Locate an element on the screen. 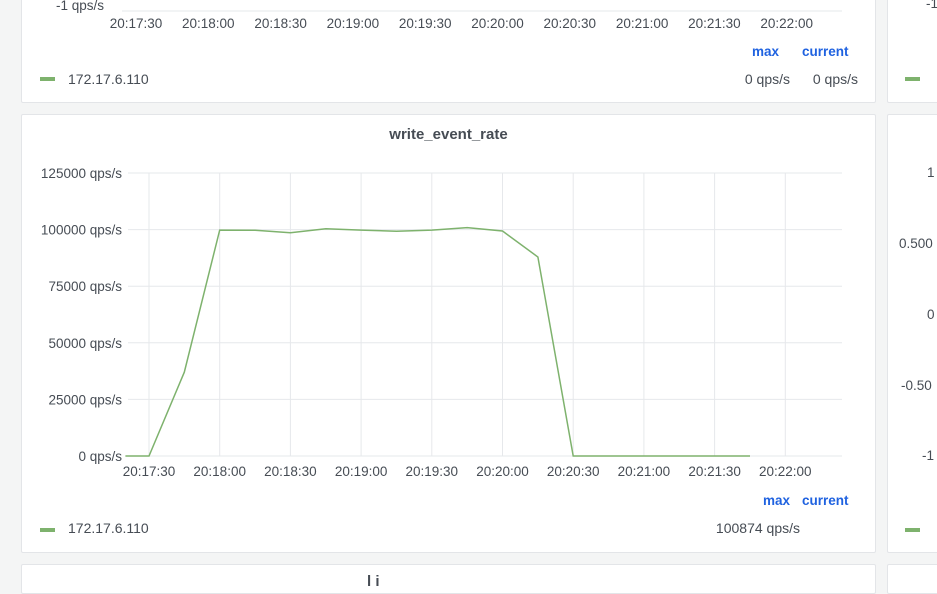 Image resolution: width=937 pixels, height=594 pixels. top-legend-max-header: max is located at coordinates (765, 51).